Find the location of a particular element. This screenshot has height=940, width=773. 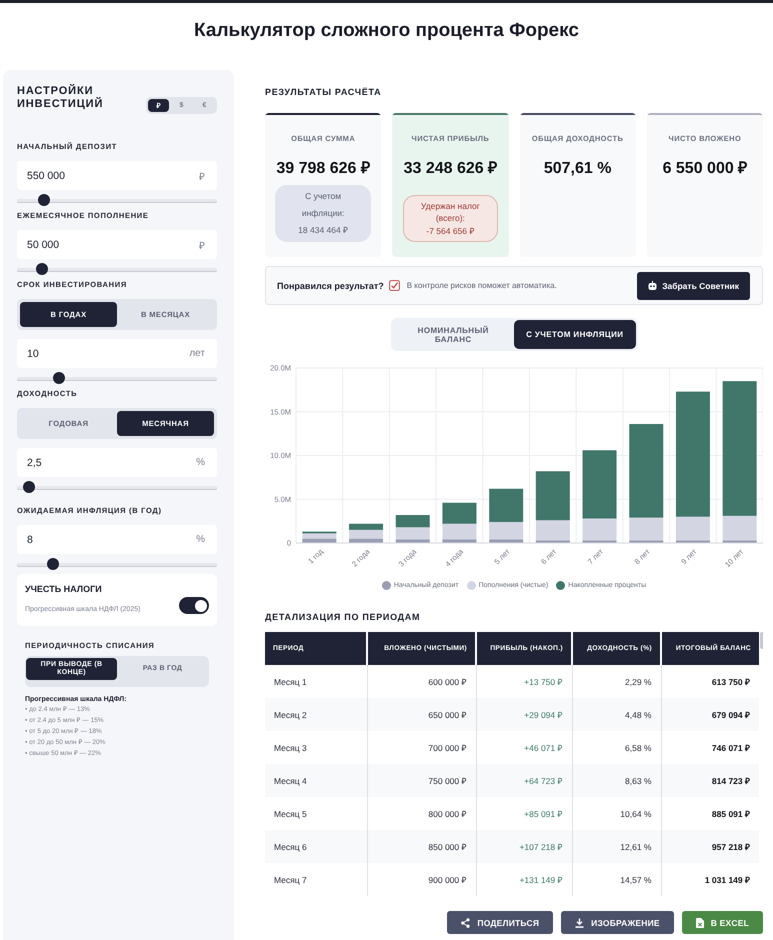

card-value: 507,61 % is located at coordinates (578, 169).